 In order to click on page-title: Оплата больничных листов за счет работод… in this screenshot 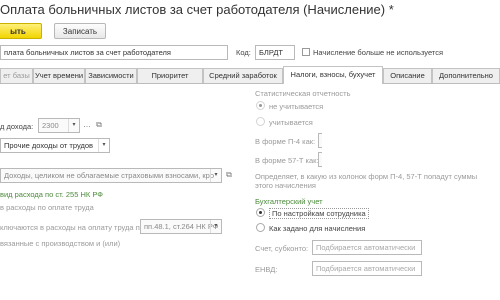, I will do `click(197, 9)`.